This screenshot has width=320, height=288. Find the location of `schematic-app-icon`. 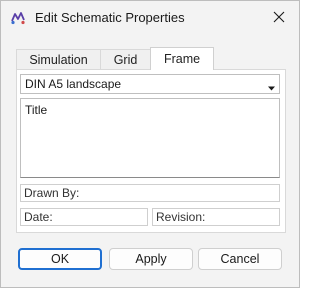

schematic-app-icon is located at coordinates (18, 18).